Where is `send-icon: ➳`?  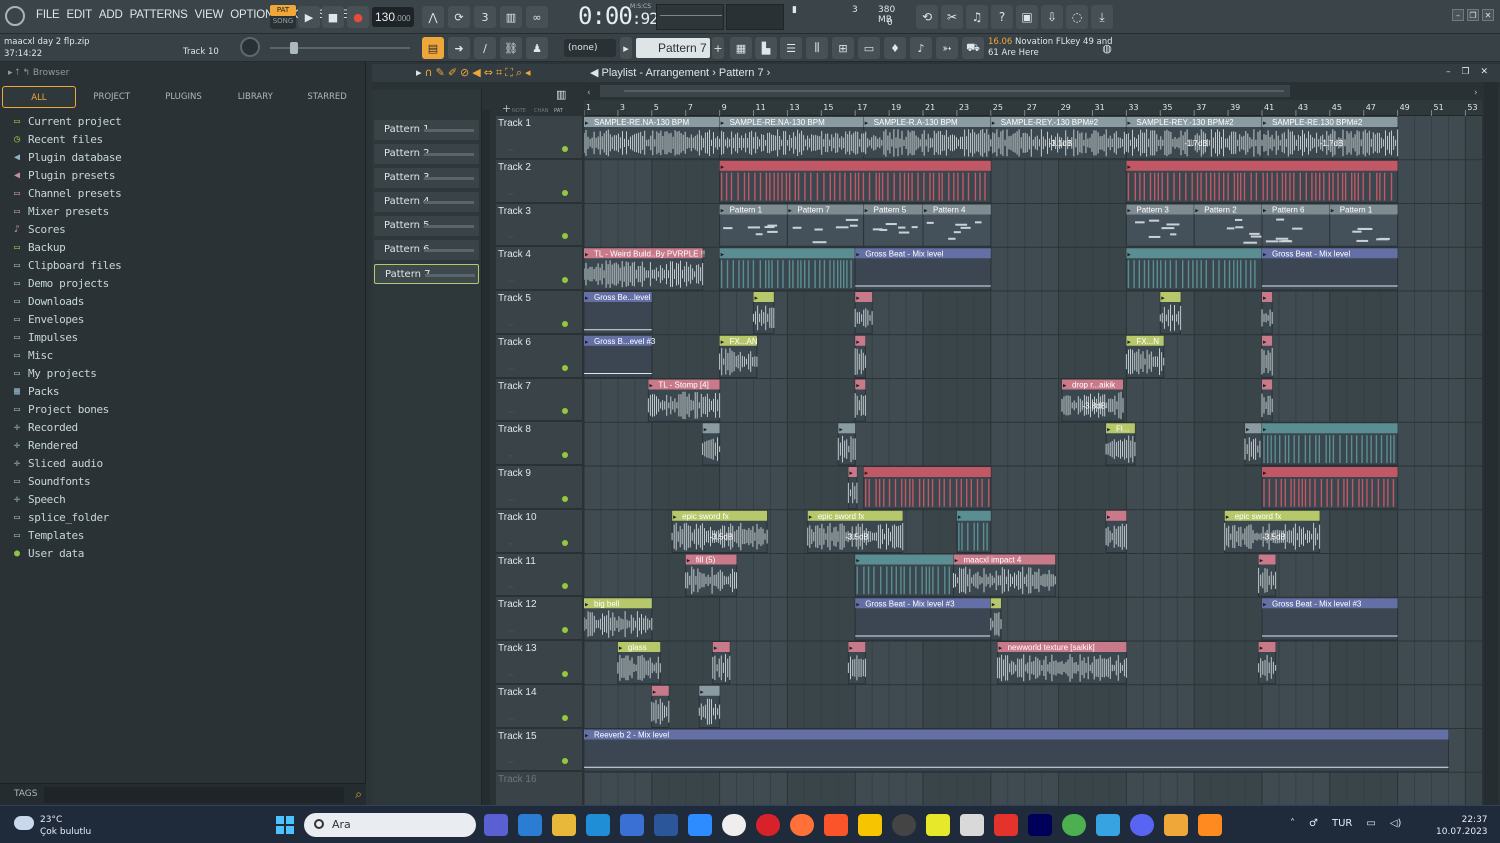
send-icon: ➳ is located at coordinates (947, 48).